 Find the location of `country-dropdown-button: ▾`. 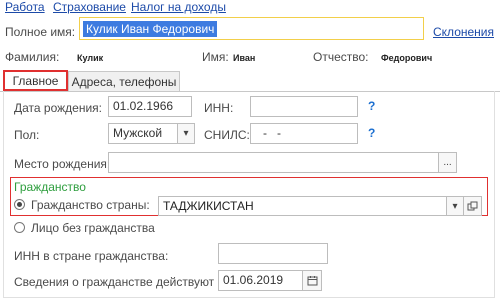

country-dropdown-button: ▾ is located at coordinates (455, 206).